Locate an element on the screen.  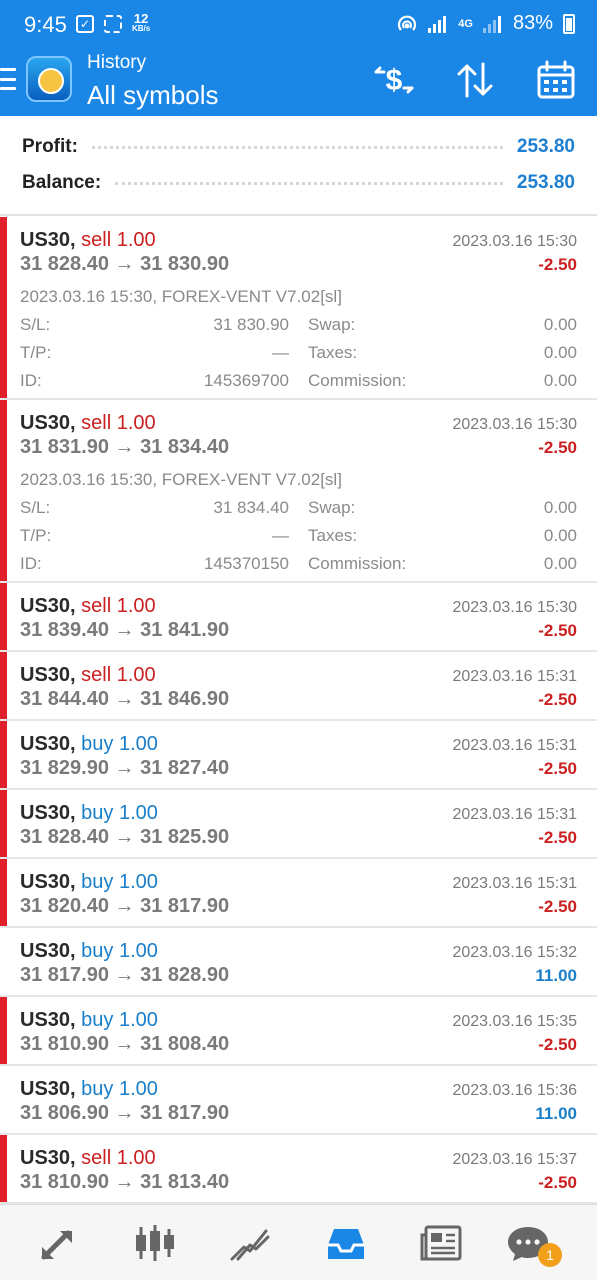
trade-icon is located at coordinates (250, 1243).